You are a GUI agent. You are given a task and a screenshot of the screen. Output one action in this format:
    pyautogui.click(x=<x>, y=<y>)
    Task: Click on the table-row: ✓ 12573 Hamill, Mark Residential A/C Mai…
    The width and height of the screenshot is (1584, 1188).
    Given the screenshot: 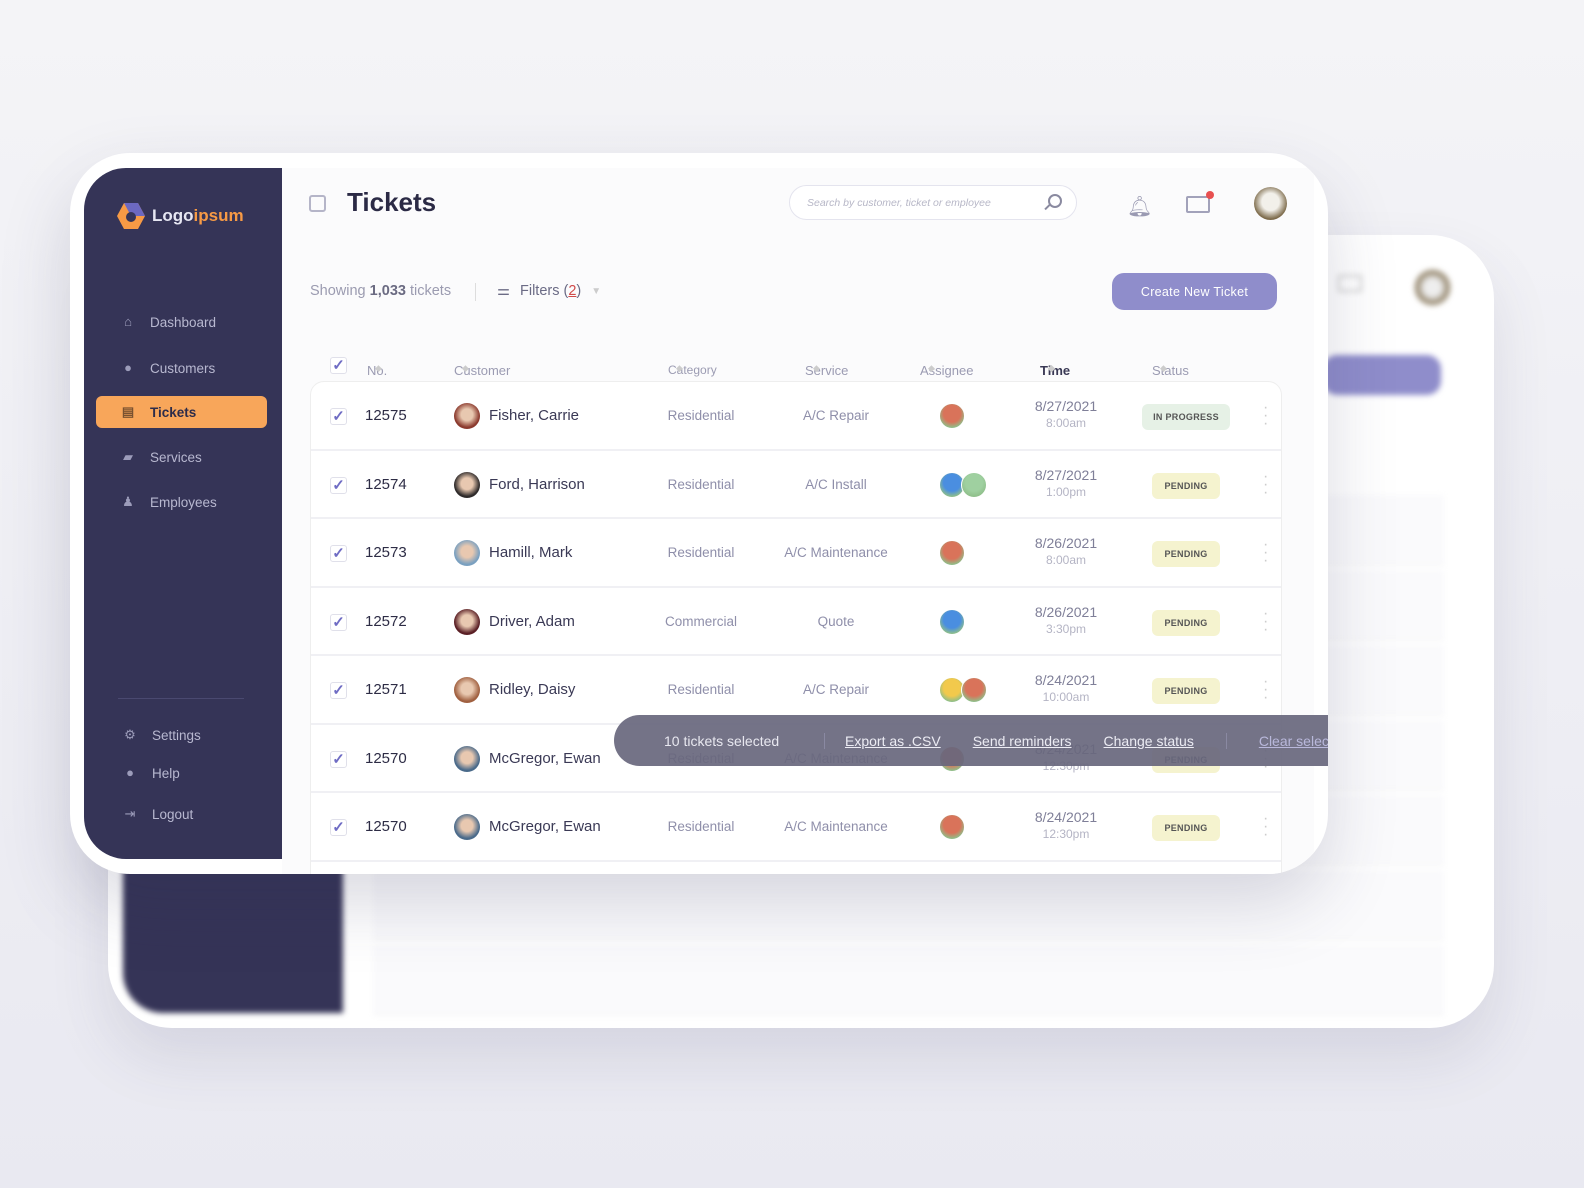 What is the action you would take?
    pyautogui.click(x=796, y=553)
    